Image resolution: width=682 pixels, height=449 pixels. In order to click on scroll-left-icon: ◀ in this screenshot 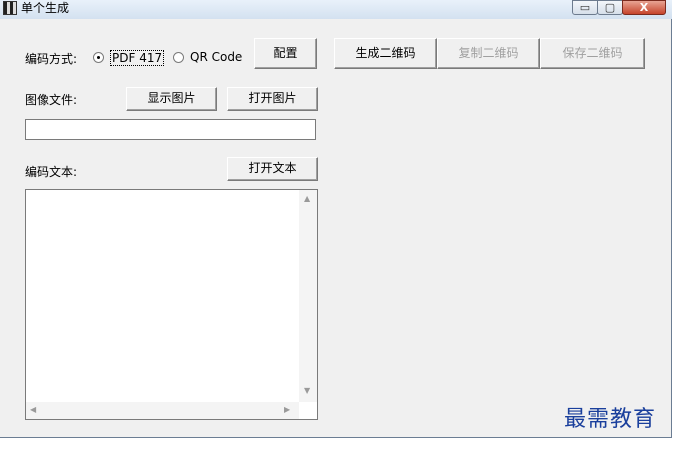, I will do `click(33, 409)`.